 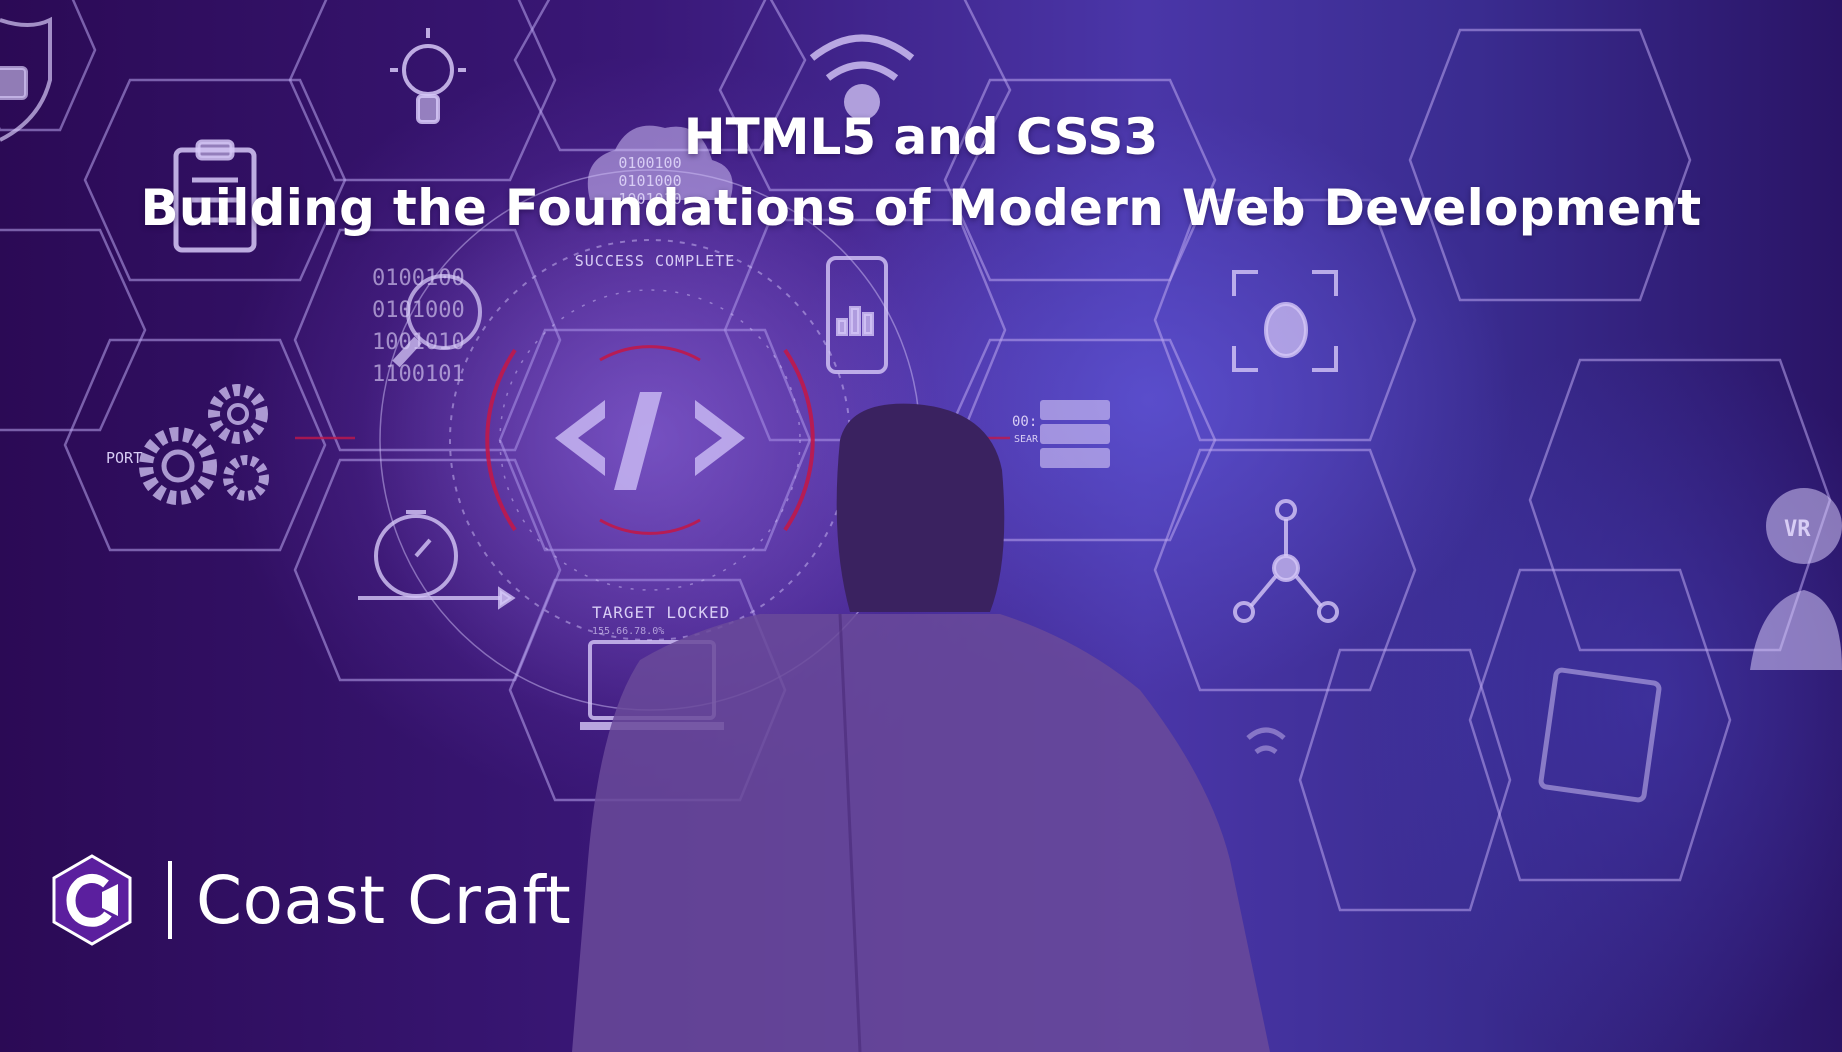 What do you see at coordinates (1796, 579) in the screenshot?
I see `vr-headset-icon` at bounding box center [1796, 579].